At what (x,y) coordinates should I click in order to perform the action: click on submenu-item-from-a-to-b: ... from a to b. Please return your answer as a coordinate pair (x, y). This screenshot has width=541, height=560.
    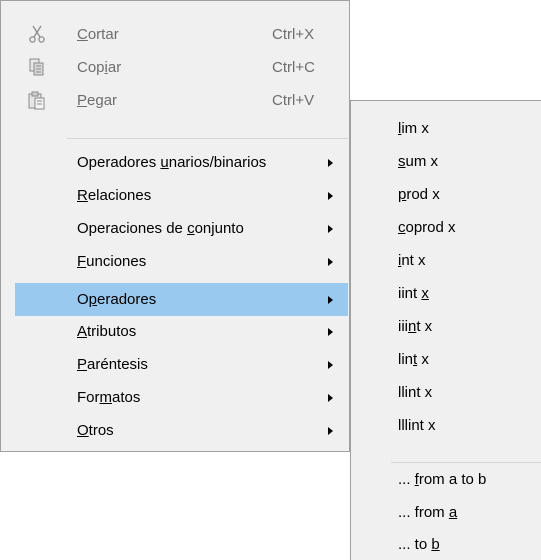
    Looking at the image, I should click on (446, 479).